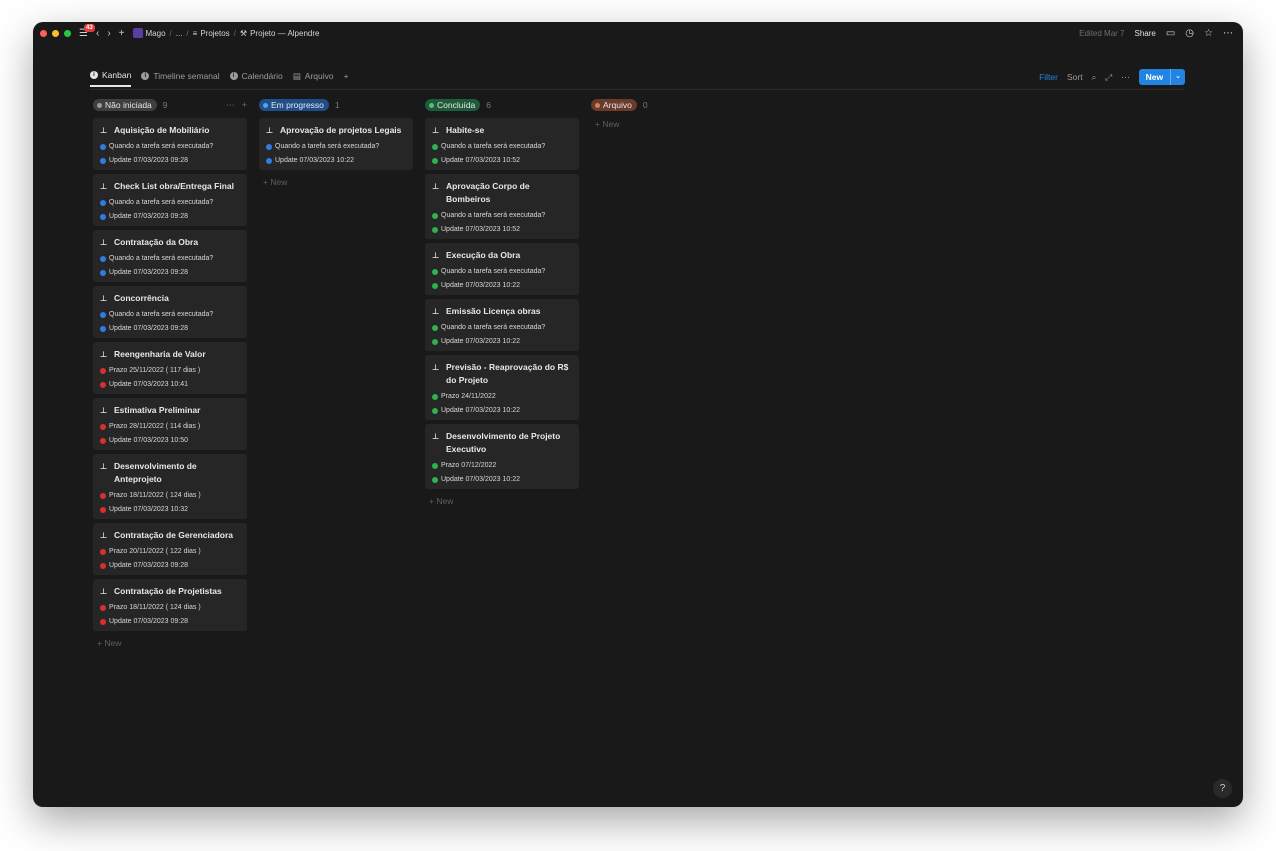 The image size is (1276, 851). I want to click on card-property: Prazo 25/11/2022 ( 117 dias ), so click(170, 370).